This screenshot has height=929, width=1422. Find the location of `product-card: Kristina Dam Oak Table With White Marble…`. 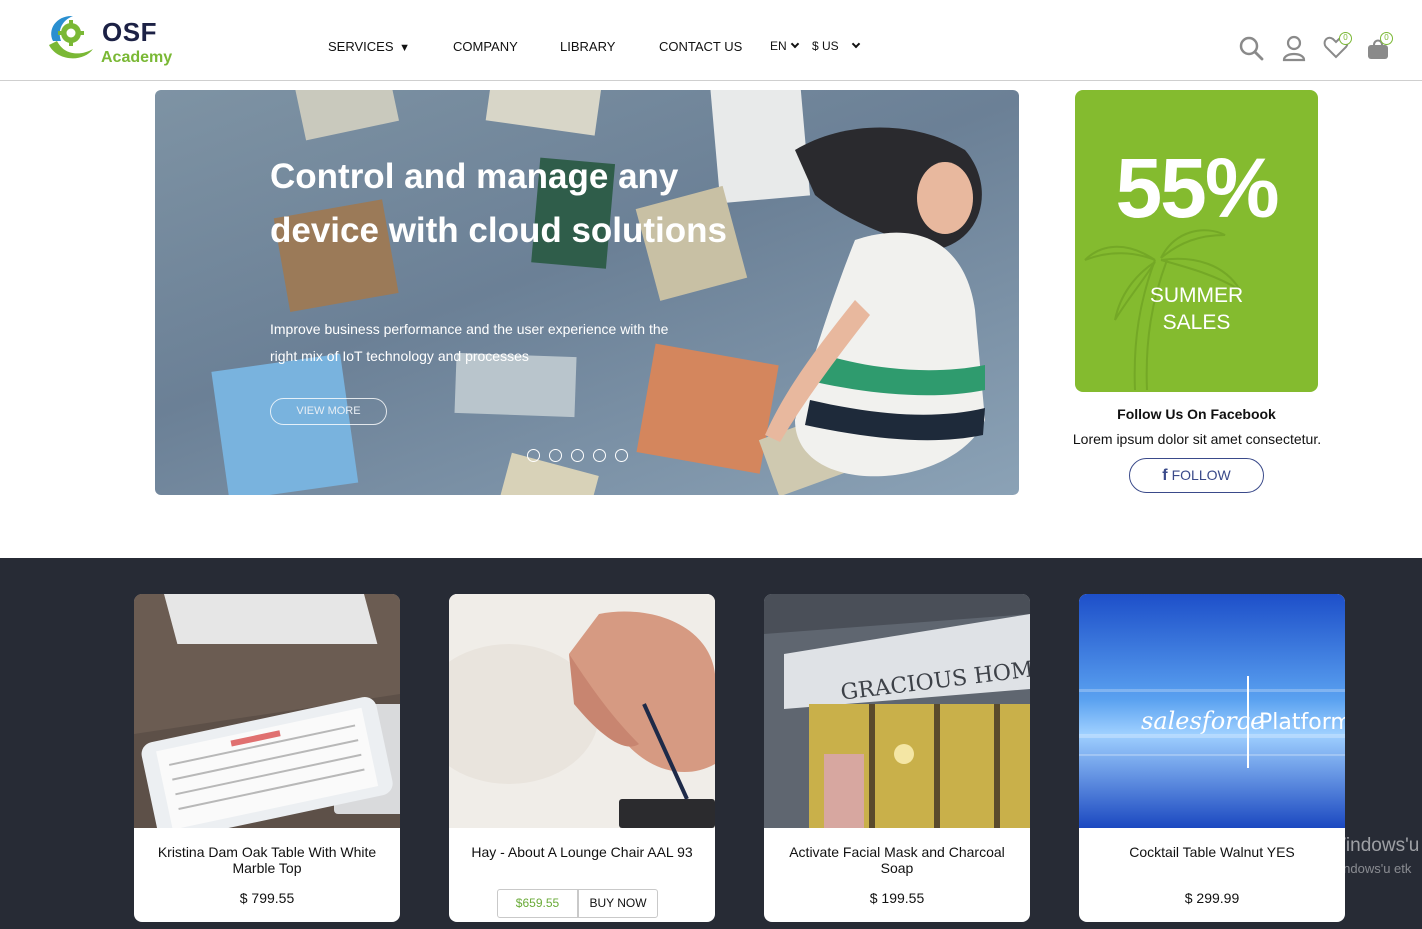

product-card: Kristina Dam Oak Table With White Marble… is located at coordinates (267, 758).